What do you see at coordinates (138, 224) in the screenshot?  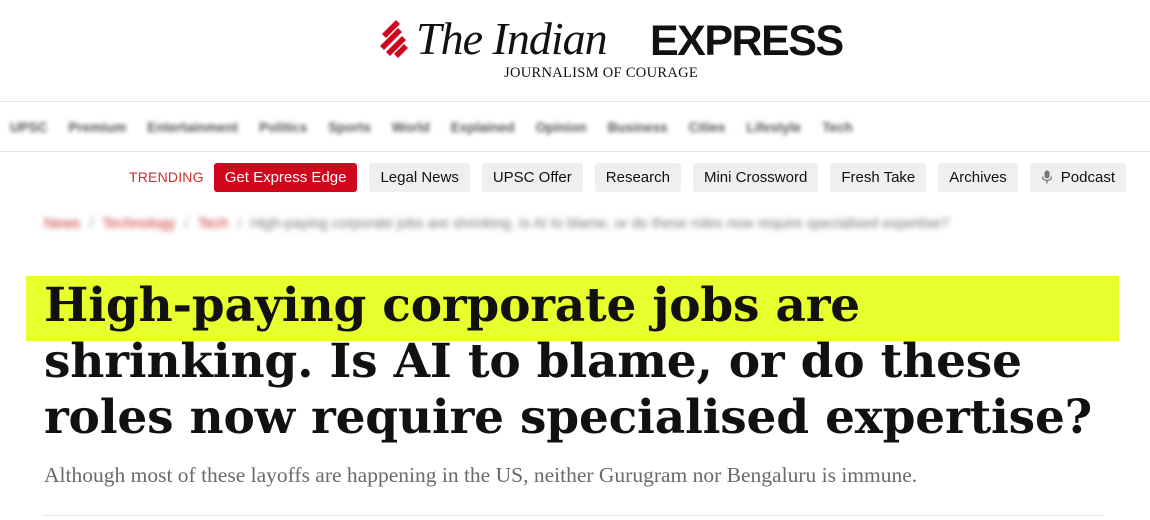 I see `breadcrumb-item-technology: Technology` at bounding box center [138, 224].